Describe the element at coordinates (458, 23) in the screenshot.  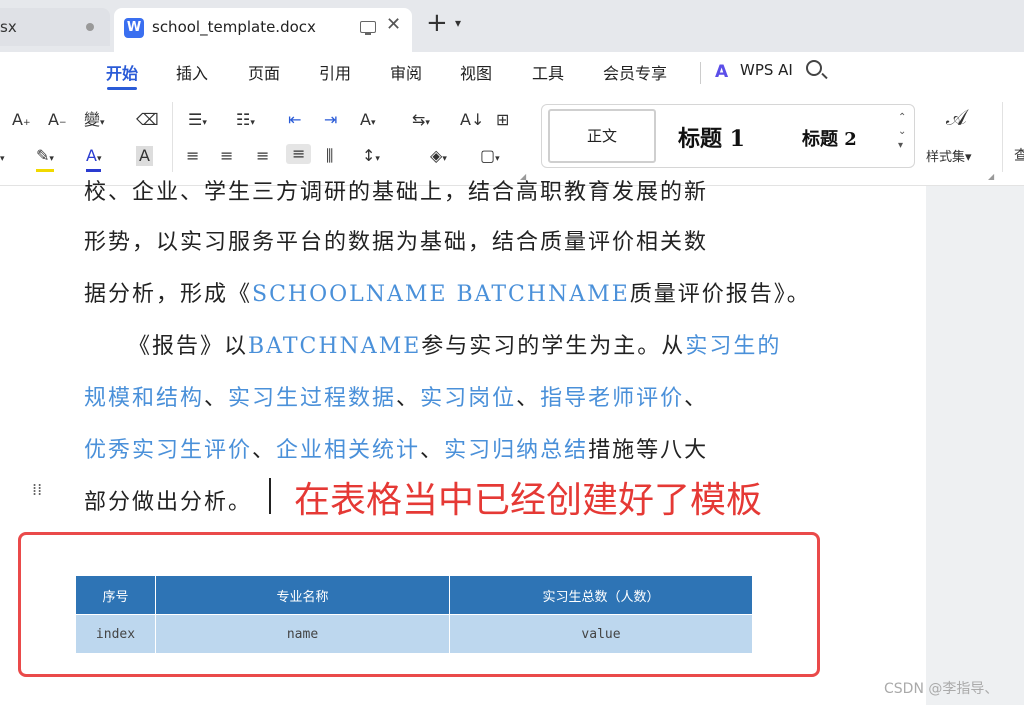
I see `tab-dropdown-chevron-icon: ▾` at that location.